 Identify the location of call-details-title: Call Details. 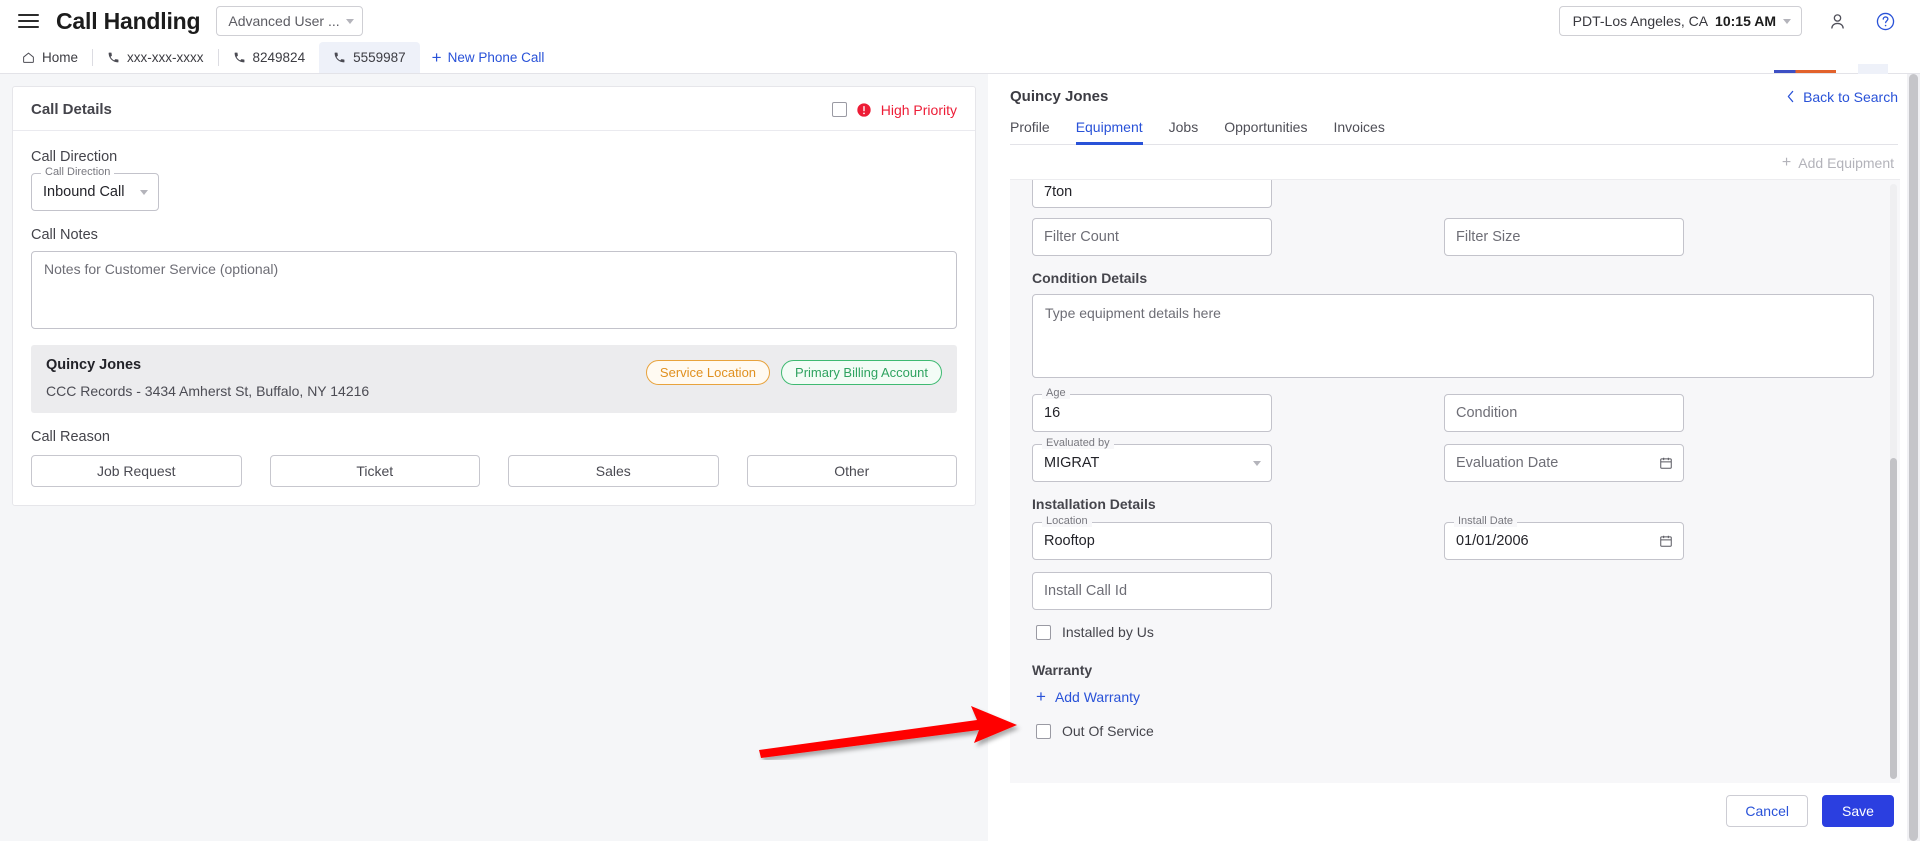
(71, 109).